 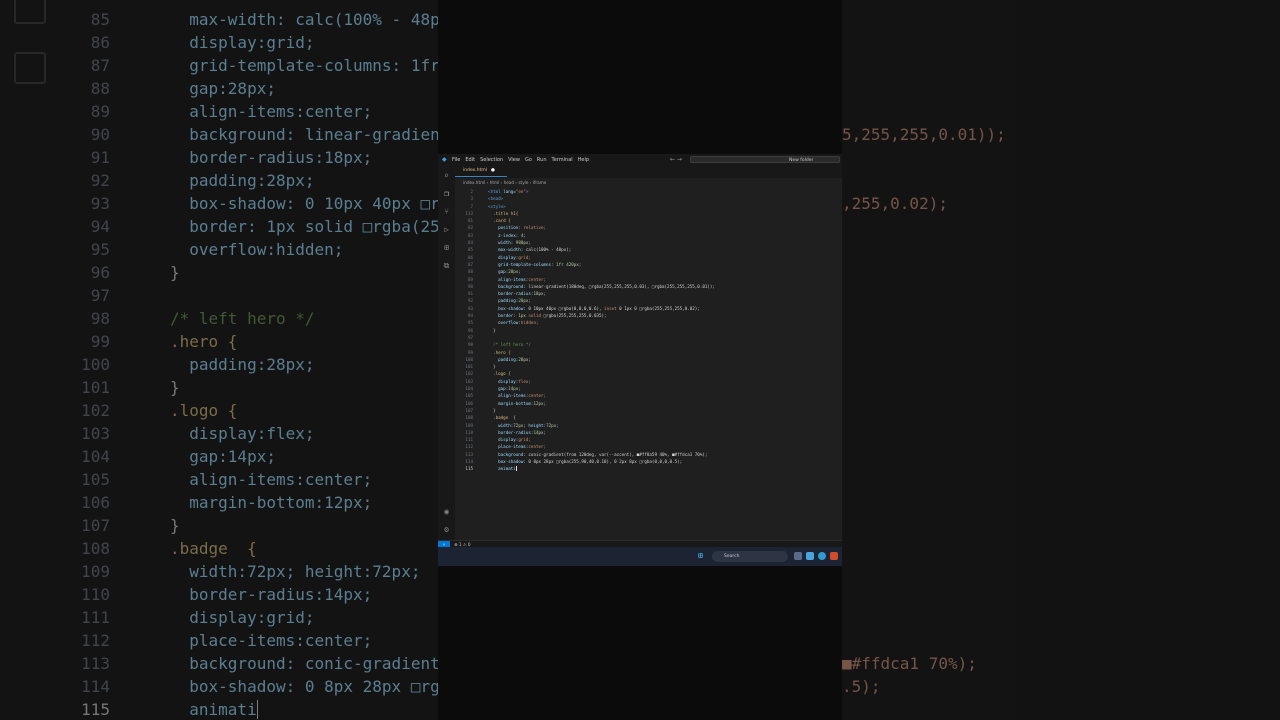 What do you see at coordinates (474, 182) in the screenshot?
I see `breadcrumb-item: index.html` at bounding box center [474, 182].